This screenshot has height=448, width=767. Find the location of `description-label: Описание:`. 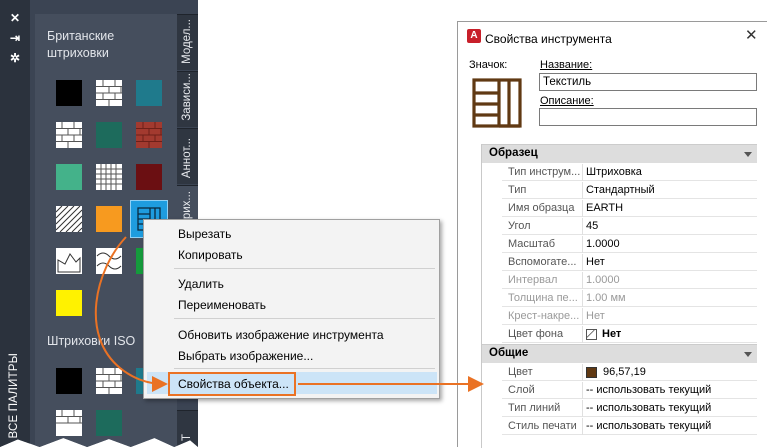

description-label: Описание: is located at coordinates (567, 101).